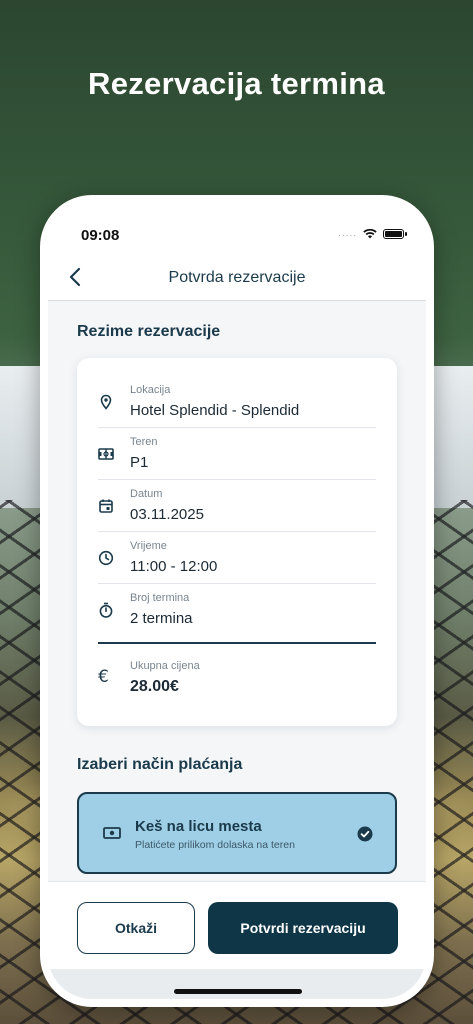  What do you see at coordinates (106, 558) in the screenshot?
I see `clock-icon` at bounding box center [106, 558].